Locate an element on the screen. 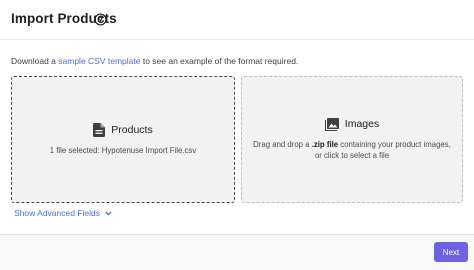 This screenshot has width=474, height=270. sample-csv-link: sample CSV template is located at coordinates (99, 61).